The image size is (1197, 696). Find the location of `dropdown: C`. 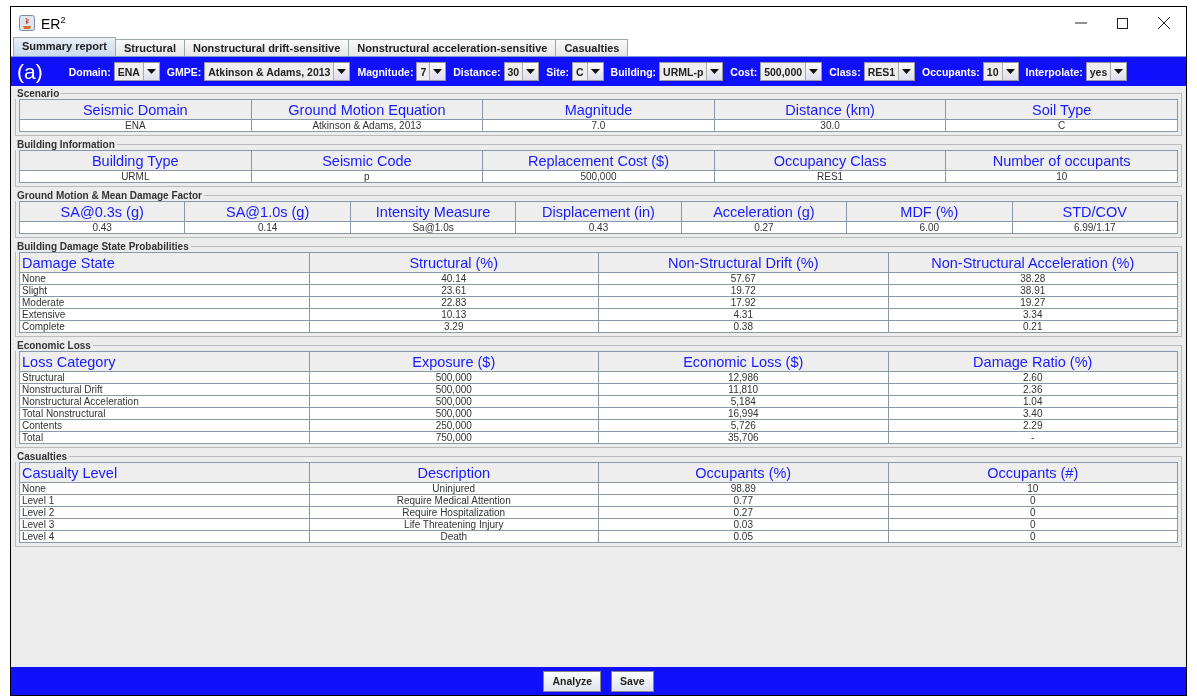

dropdown: C is located at coordinates (588, 71).